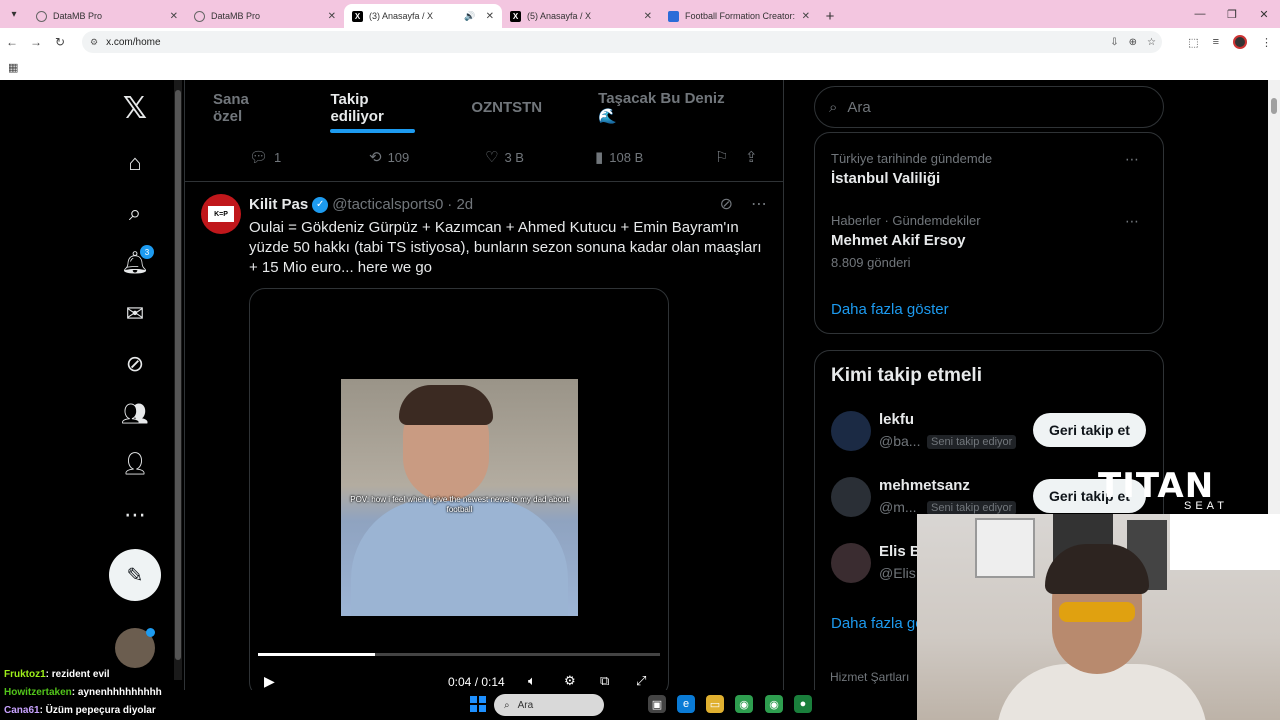  What do you see at coordinates (1151, 42) in the screenshot?
I see `bookmark-star-icon: ☆` at bounding box center [1151, 42].